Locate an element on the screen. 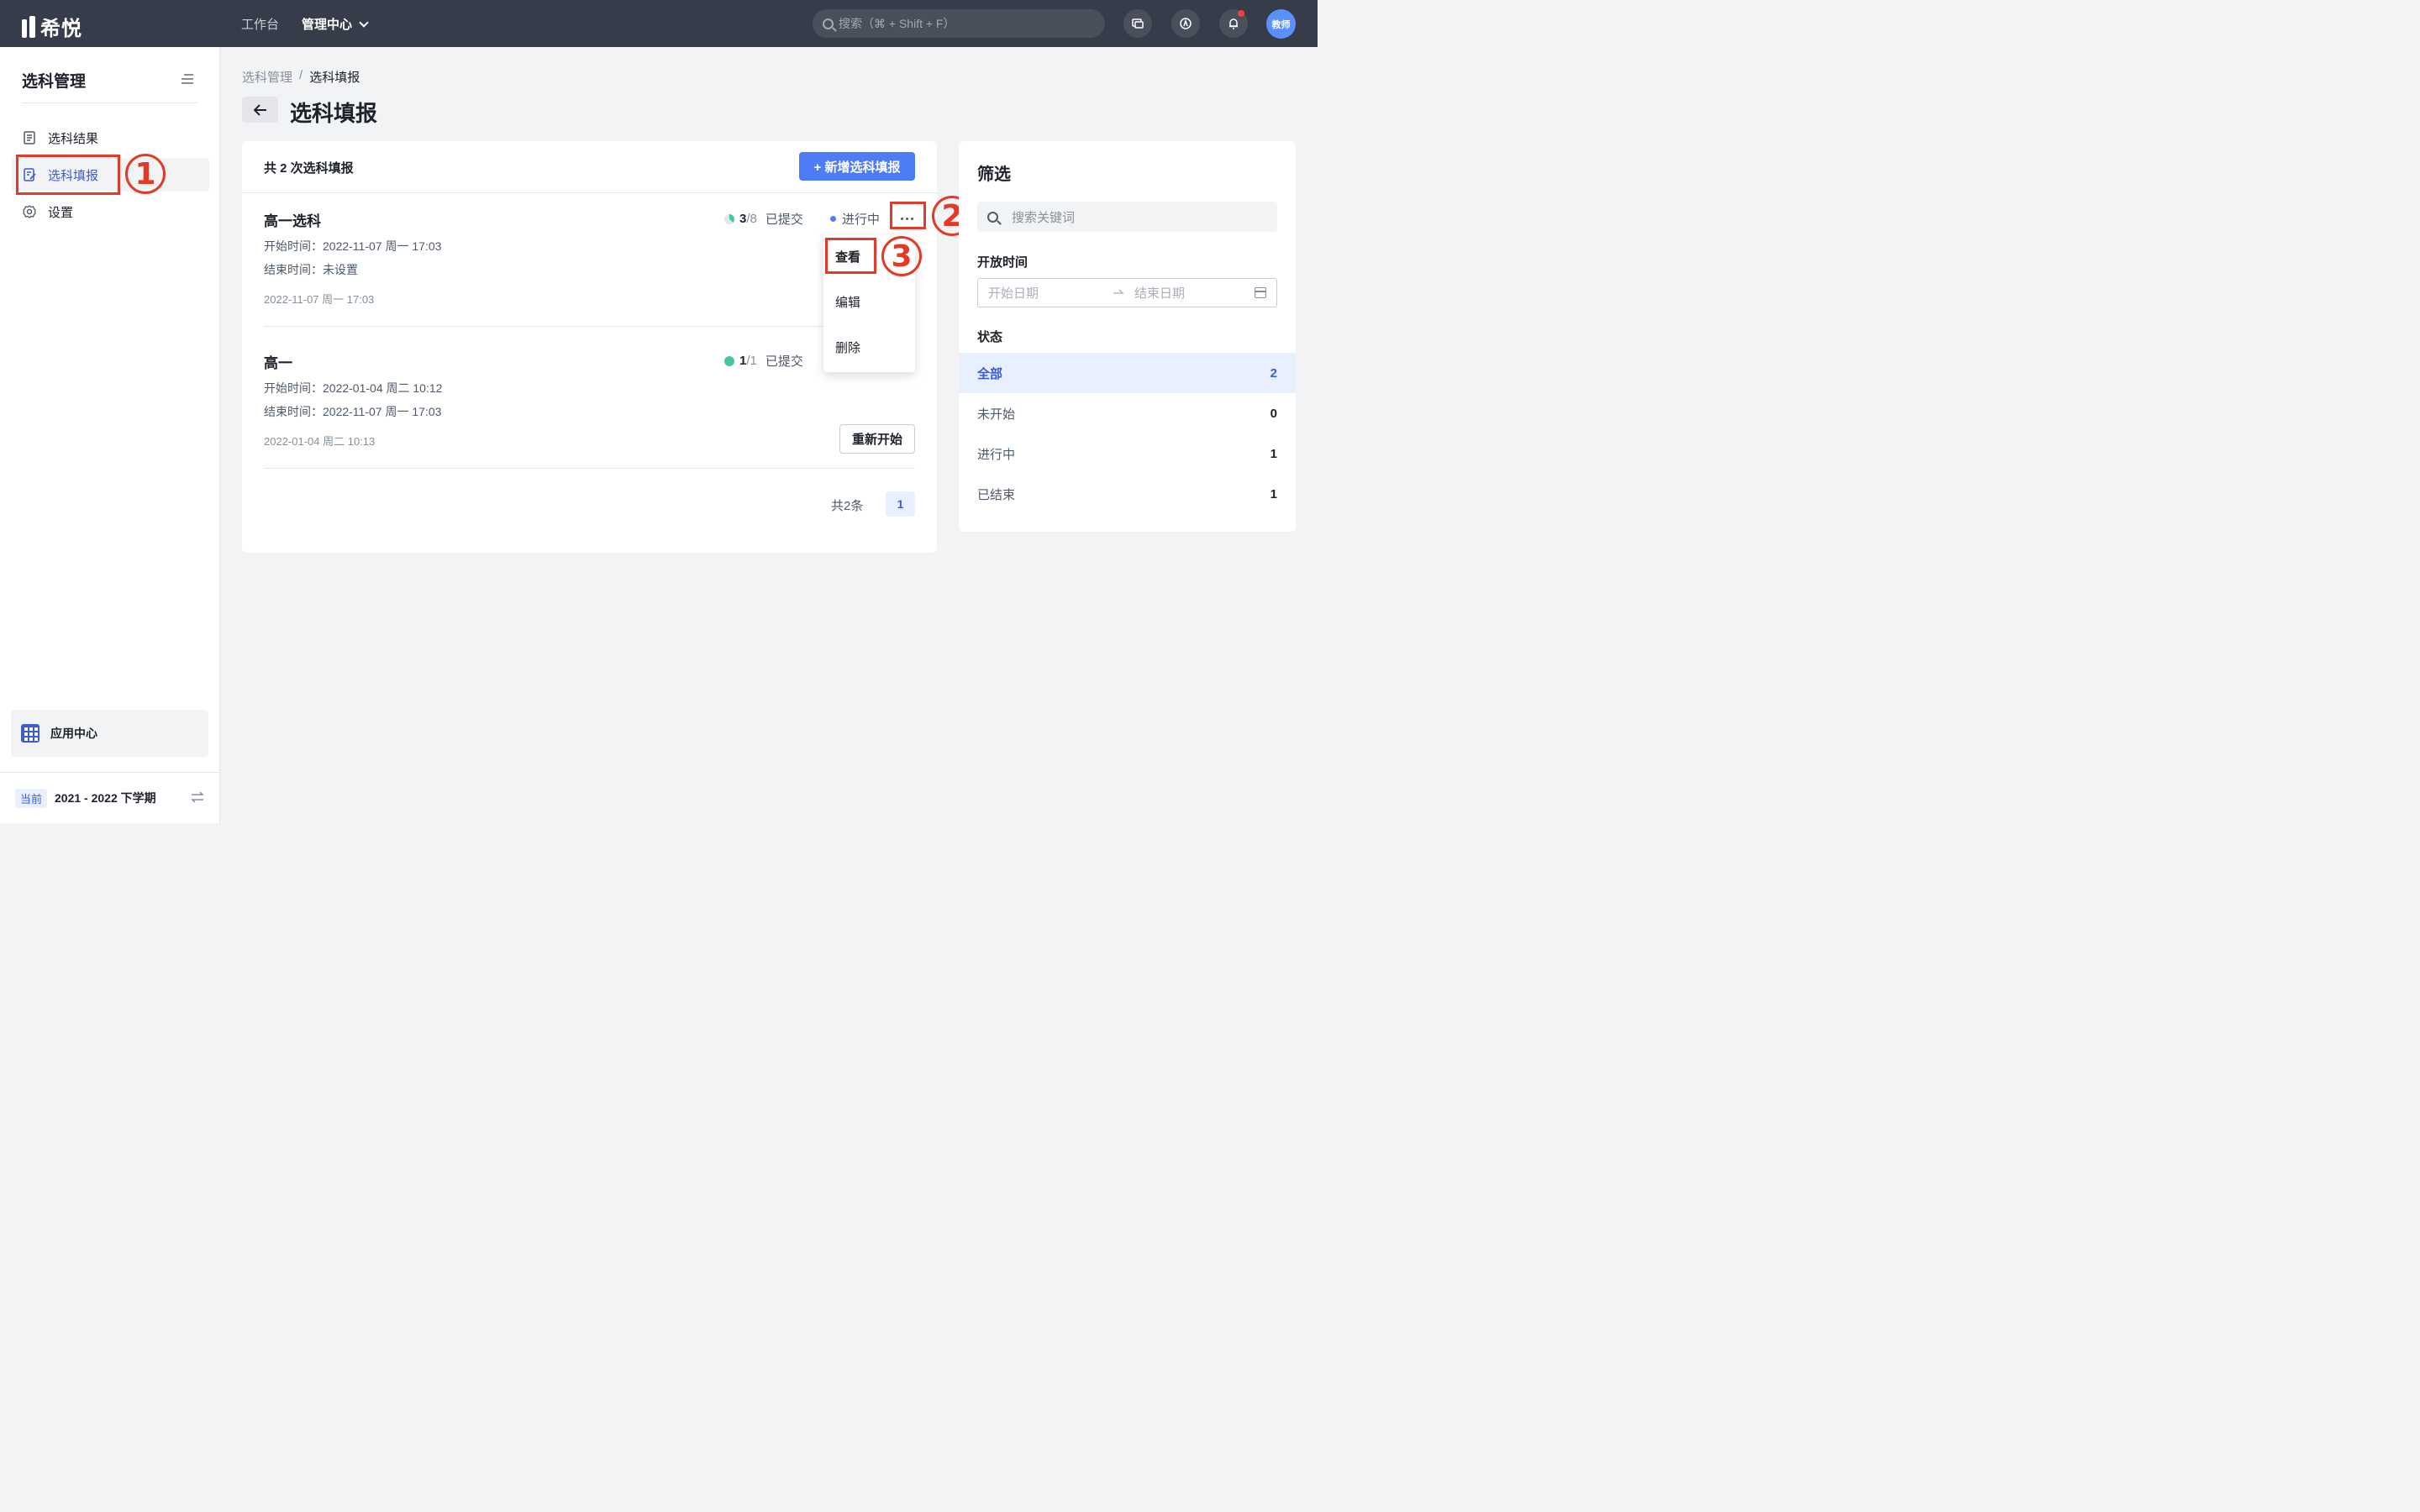 The width and height of the screenshot is (2420, 1512). status-text: 进行中 is located at coordinates (862, 220).